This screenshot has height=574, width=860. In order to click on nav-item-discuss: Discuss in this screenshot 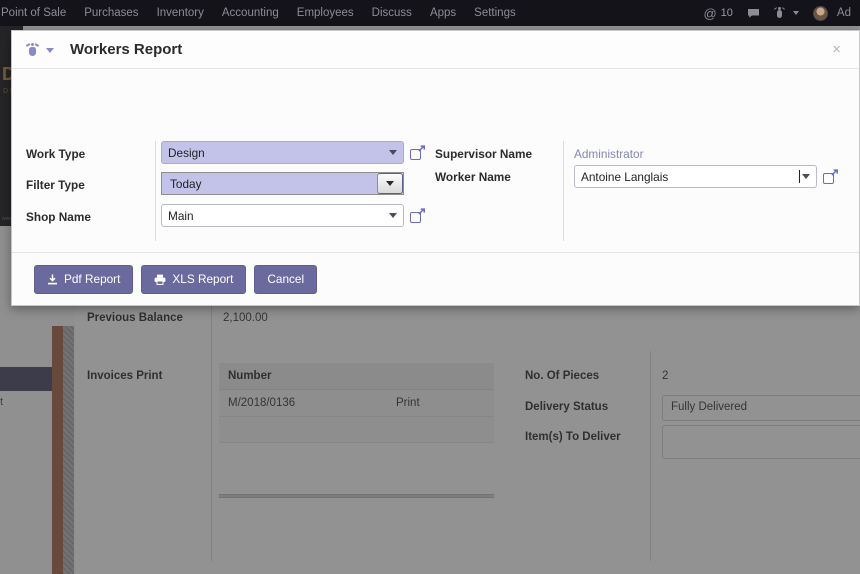, I will do `click(392, 13)`.